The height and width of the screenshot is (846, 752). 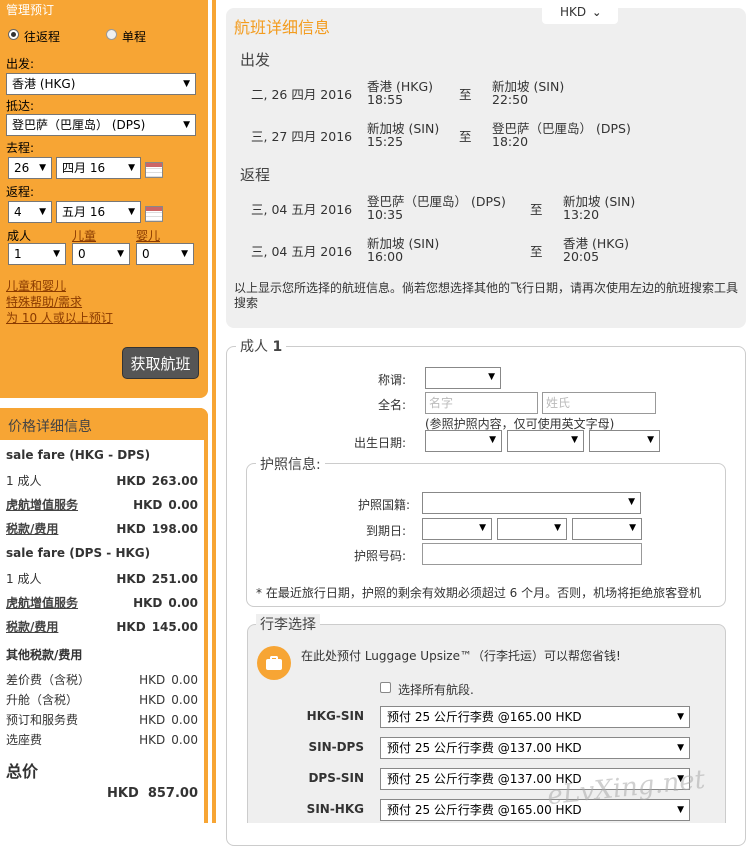 I want to click on price-row: 1 成人 HKD 263.00, so click(x=102, y=481).